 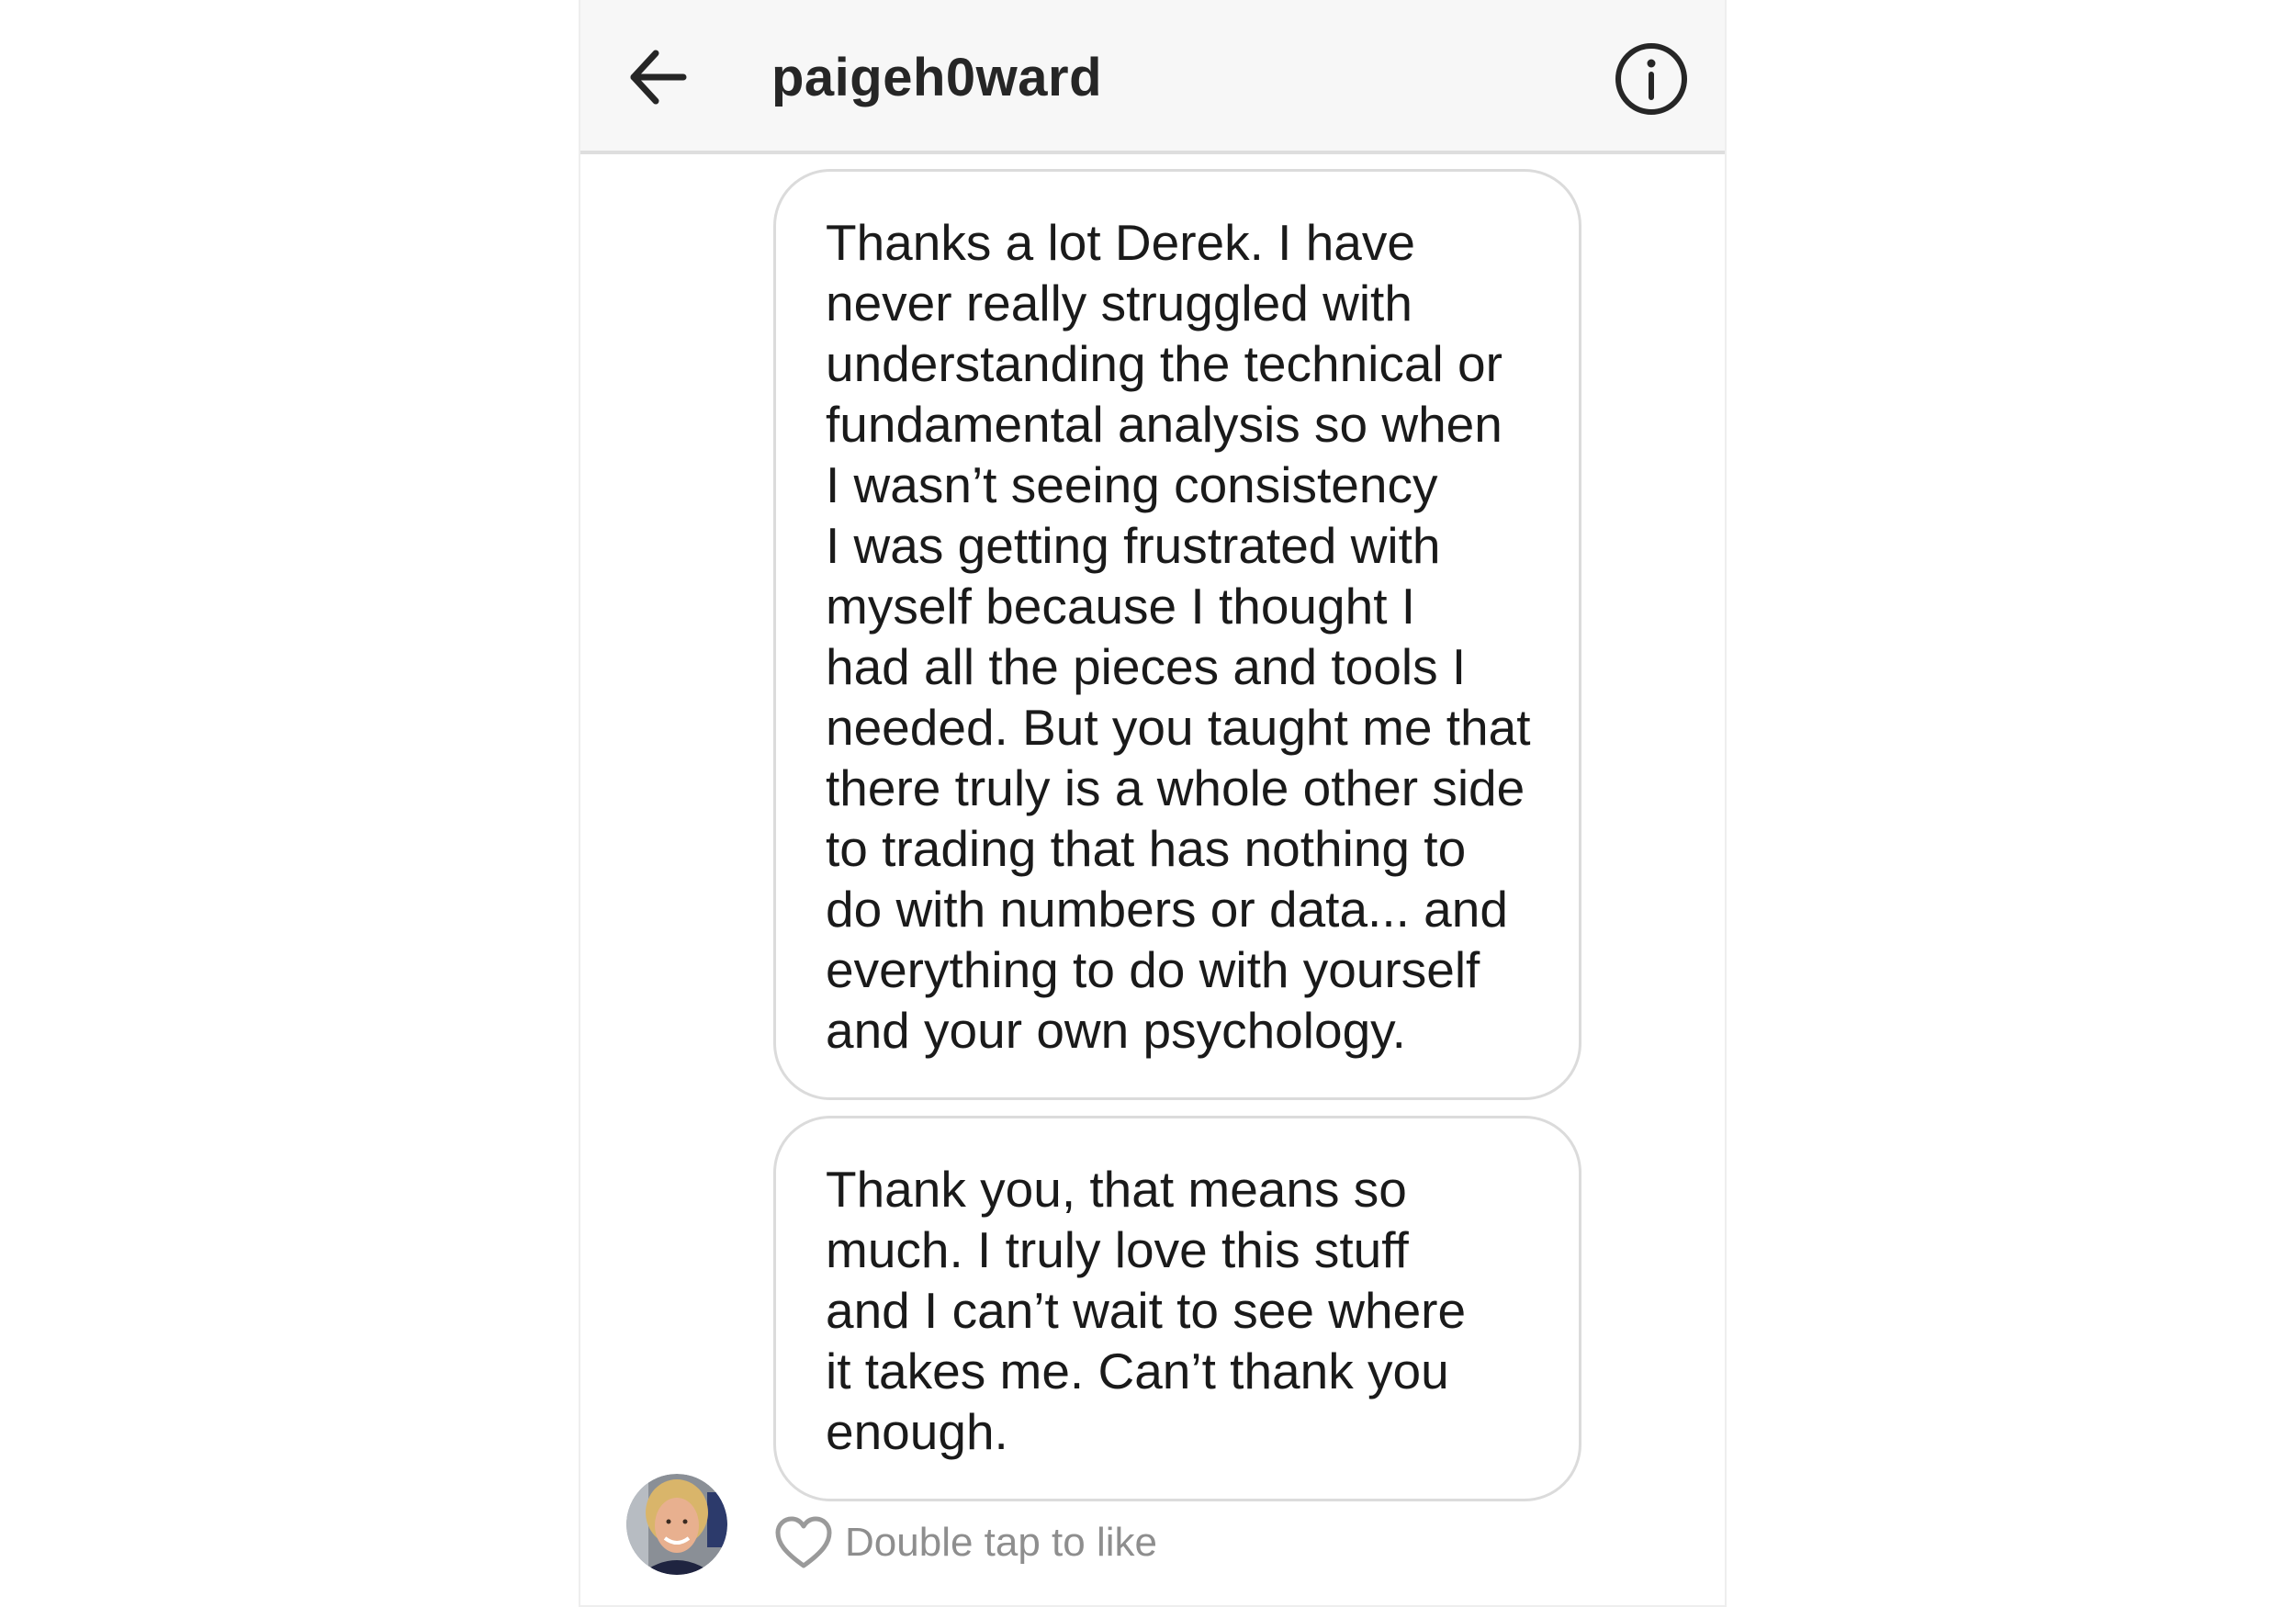 I want to click on info-button, so click(x=1652, y=79).